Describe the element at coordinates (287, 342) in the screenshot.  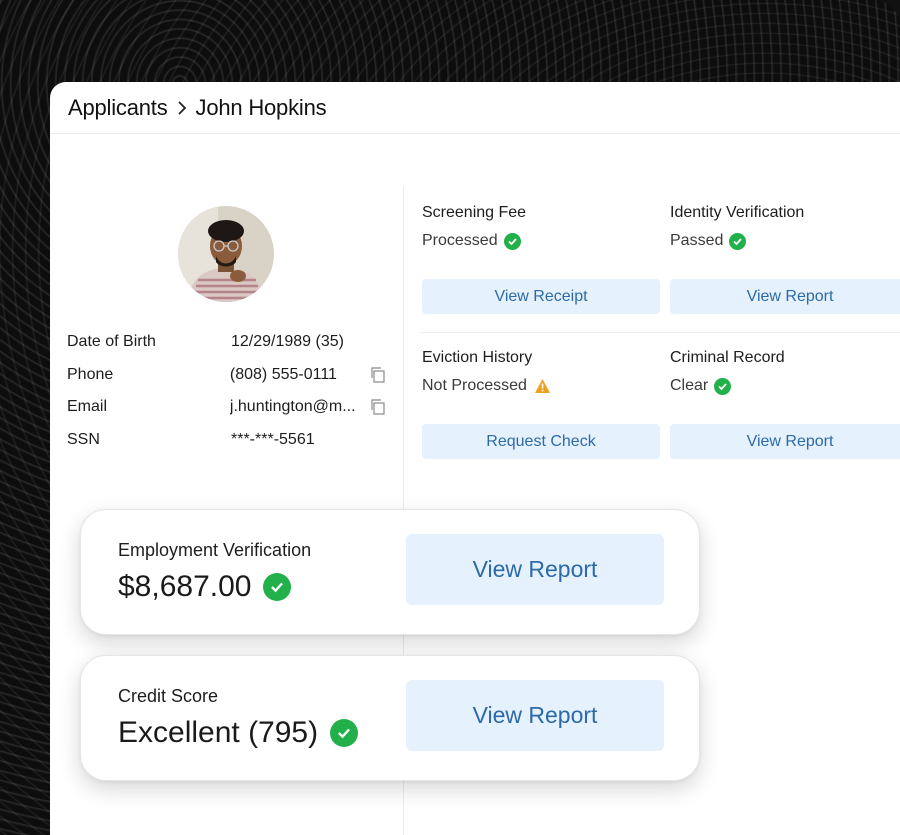
I see `info-value: 12/29/1989 (35)` at that location.